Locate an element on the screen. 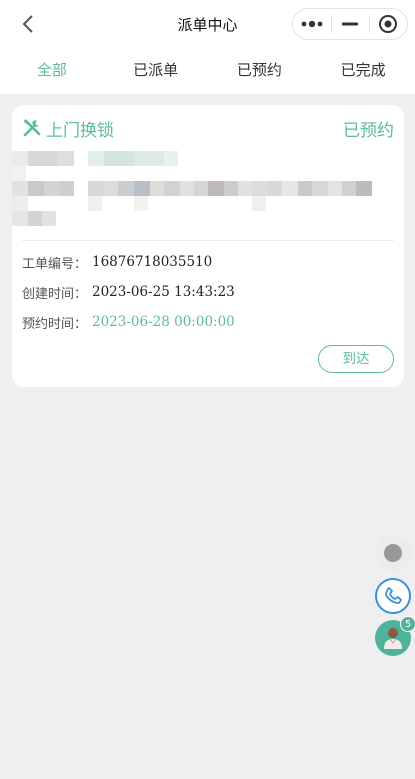 This screenshot has width=415, height=779. record-button is located at coordinates (393, 553).